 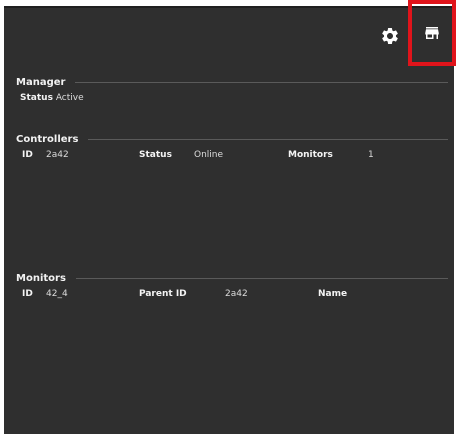 What do you see at coordinates (27, 155) in the screenshot?
I see `controller-id-label: ID` at bounding box center [27, 155].